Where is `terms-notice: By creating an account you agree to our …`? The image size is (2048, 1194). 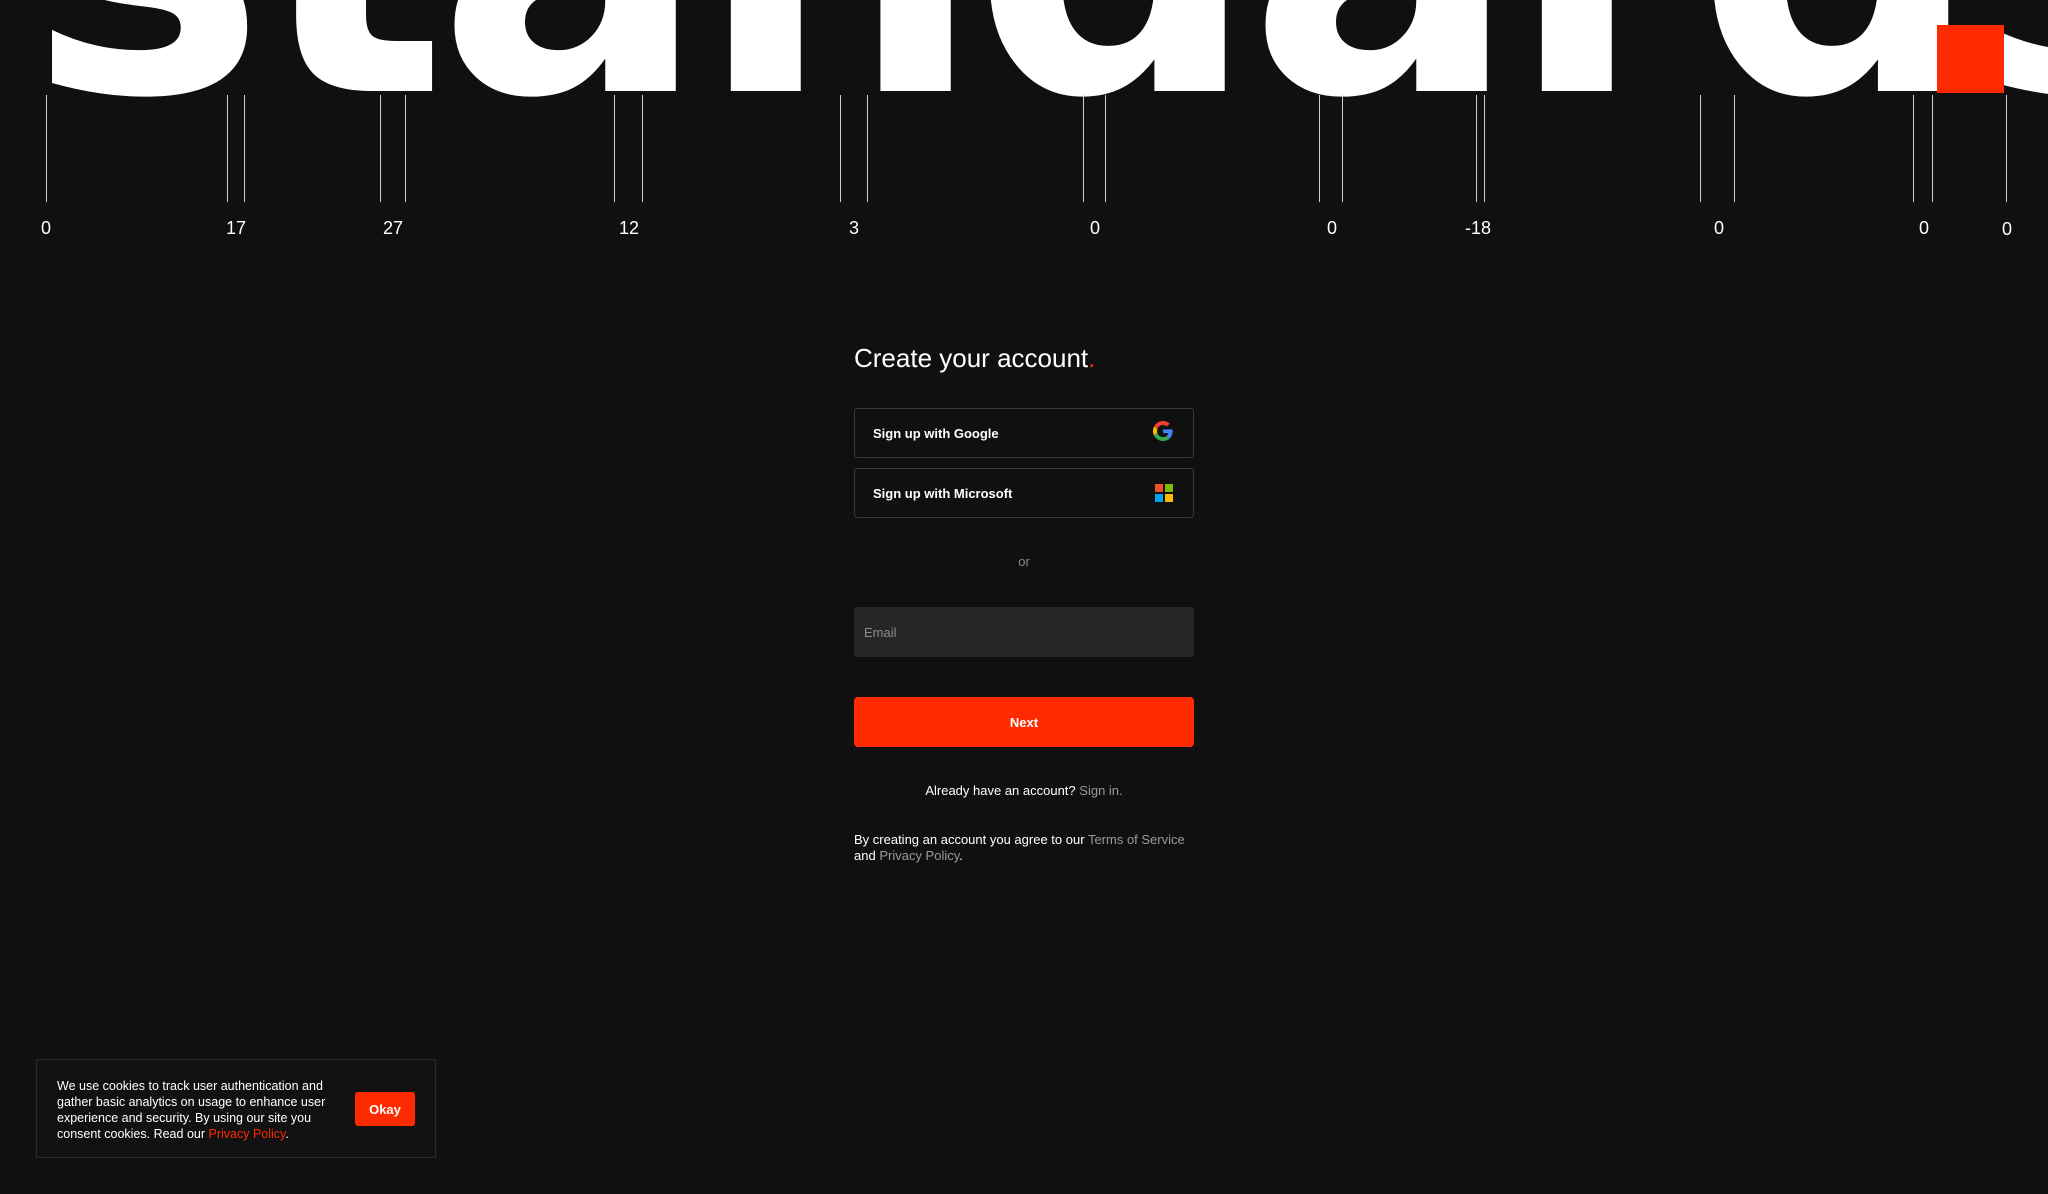
terms-notice: By creating an account you agree to our … is located at coordinates (1024, 848).